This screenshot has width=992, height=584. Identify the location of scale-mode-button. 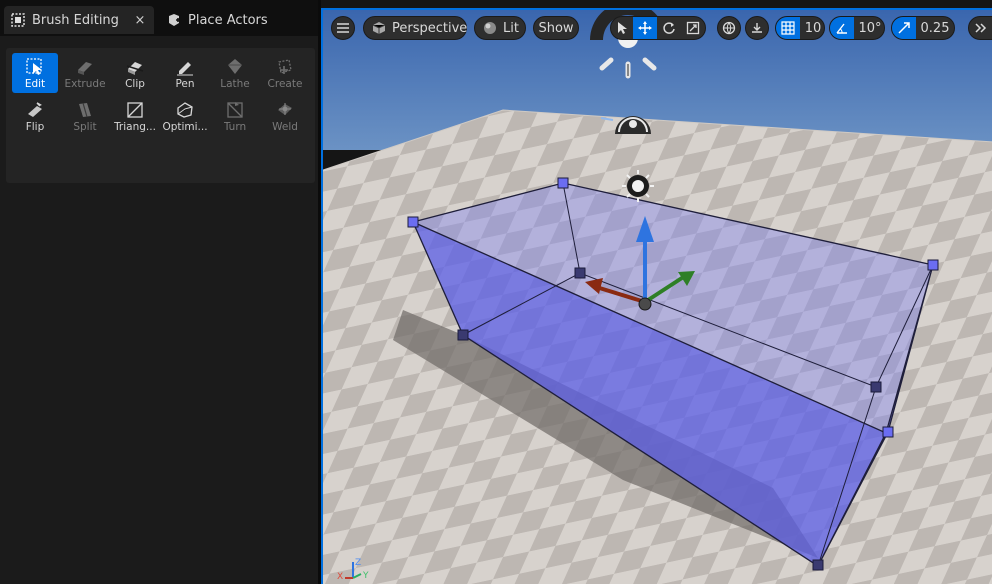
(693, 28).